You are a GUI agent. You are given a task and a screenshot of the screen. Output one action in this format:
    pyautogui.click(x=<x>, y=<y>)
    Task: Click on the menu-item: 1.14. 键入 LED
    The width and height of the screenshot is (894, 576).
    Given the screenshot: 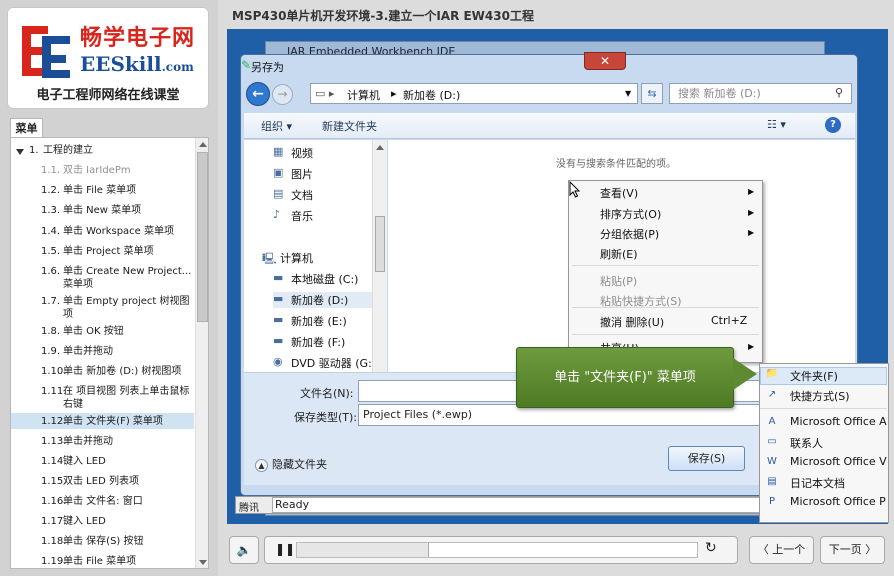 What is the action you would take?
    pyautogui.click(x=102, y=461)
    